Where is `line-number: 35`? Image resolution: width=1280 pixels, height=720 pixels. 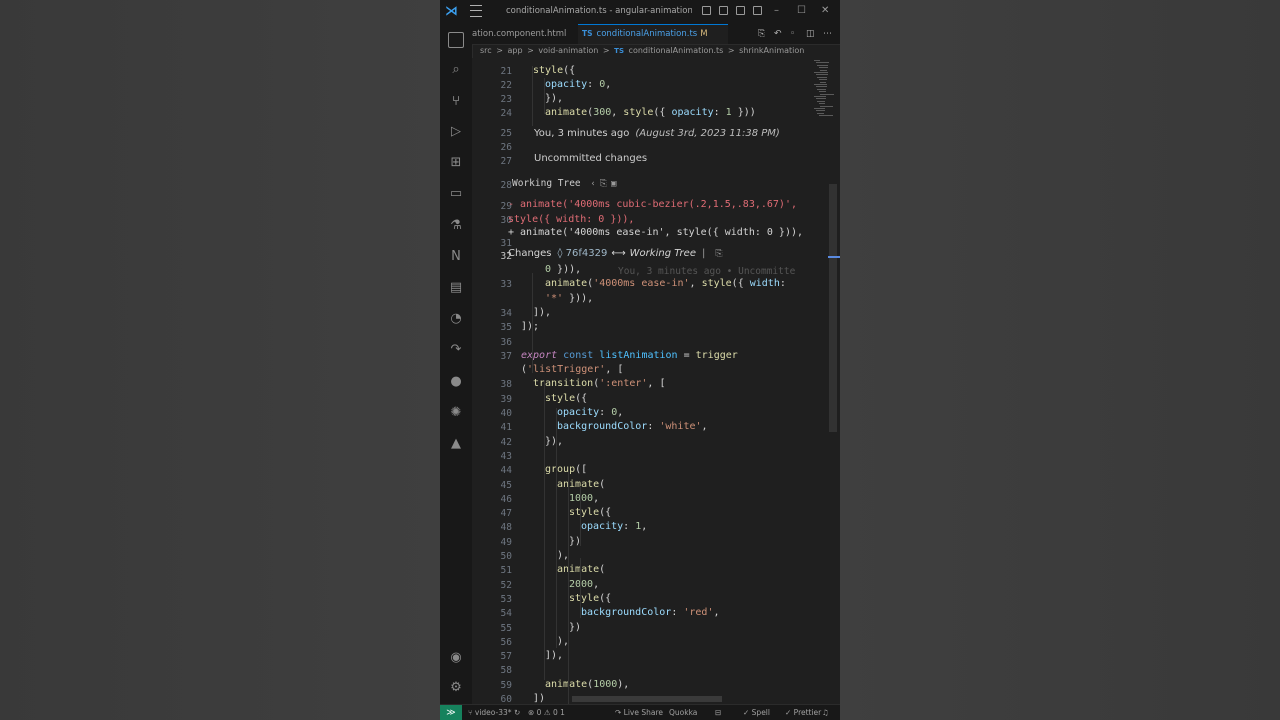 line-number: 35 is located at coordinates (506, 328).